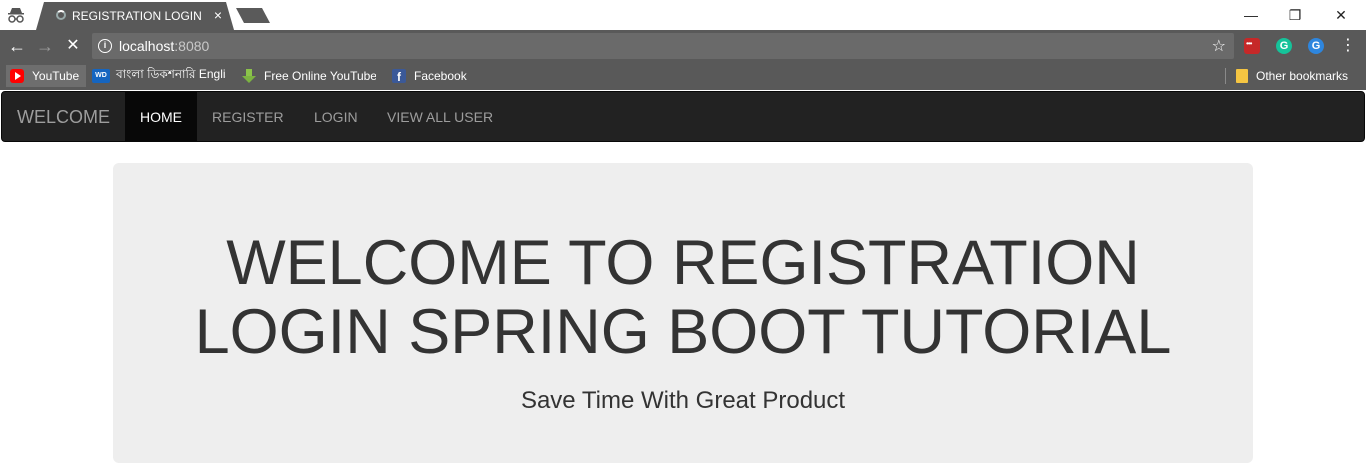 The height and width of the screenshot is (463, 1366). I want to click on hero-subtitle: Save Time With Great Product, so click(683, 400).